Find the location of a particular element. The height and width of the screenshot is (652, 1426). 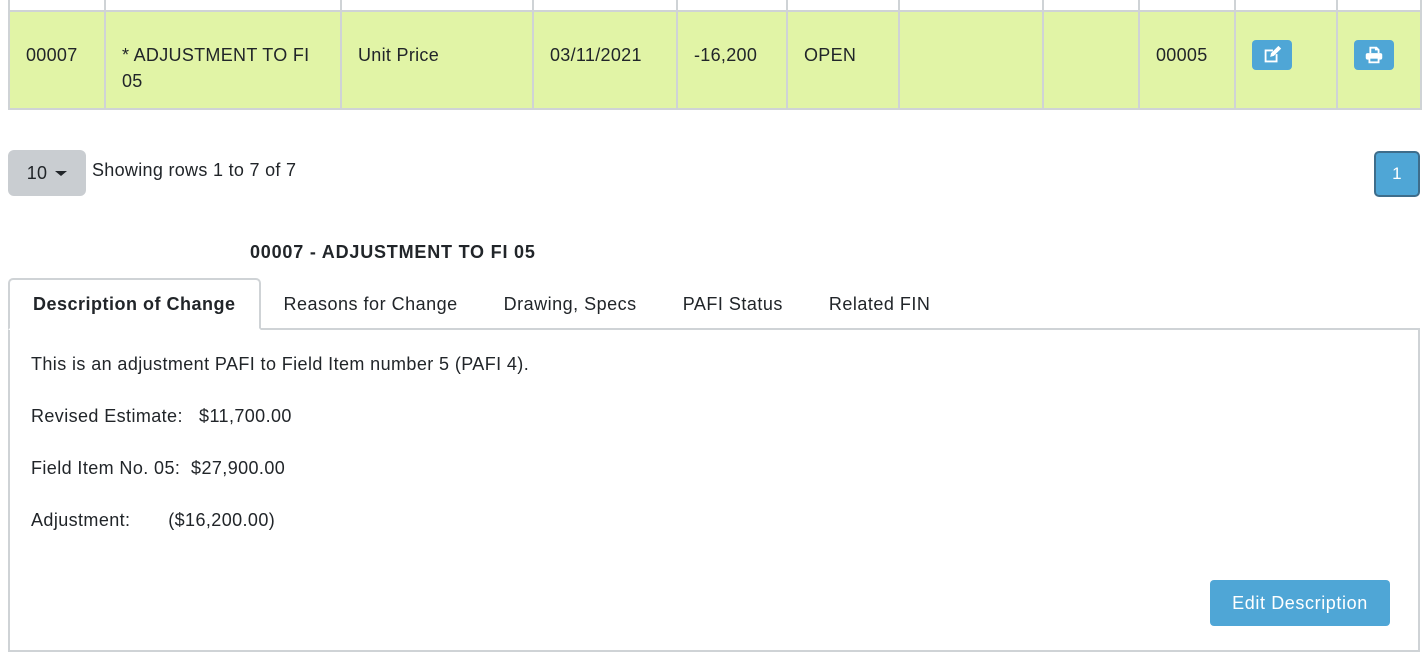

rows-info: Showing rows 1 to 7 of 7 is located at coordinates (194, 170).